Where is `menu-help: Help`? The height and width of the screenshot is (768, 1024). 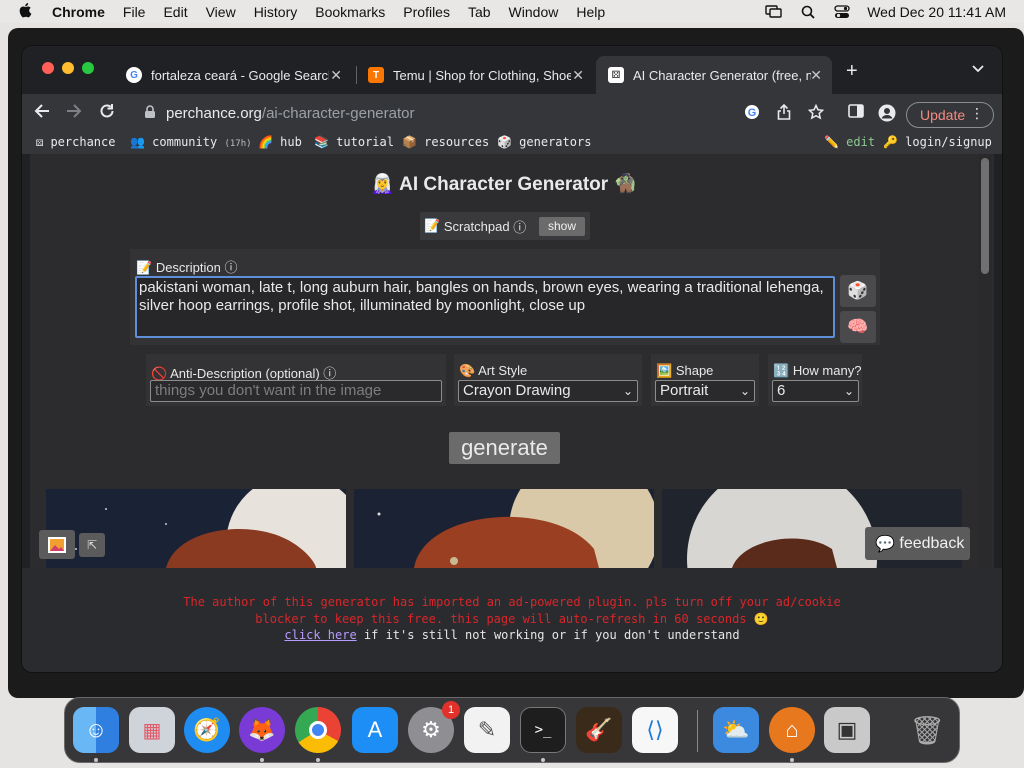 menu-help: Help is located at coordinates (590, 12).